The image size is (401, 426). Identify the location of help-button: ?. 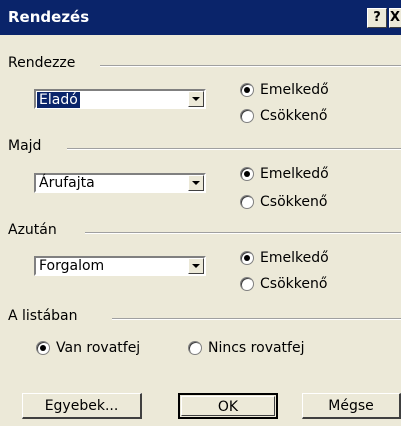
(377, 18).